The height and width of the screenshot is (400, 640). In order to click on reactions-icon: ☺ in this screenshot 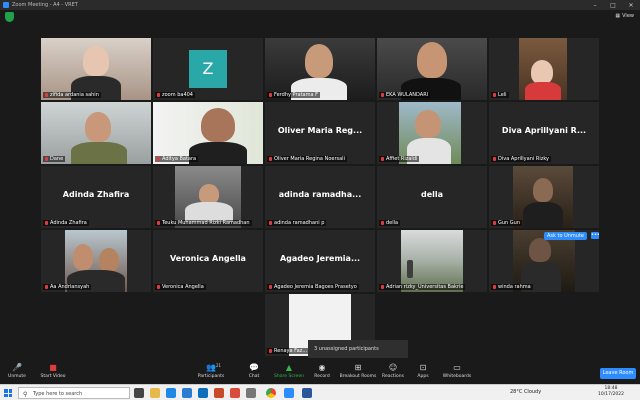, I will do `click(393, 367)`.